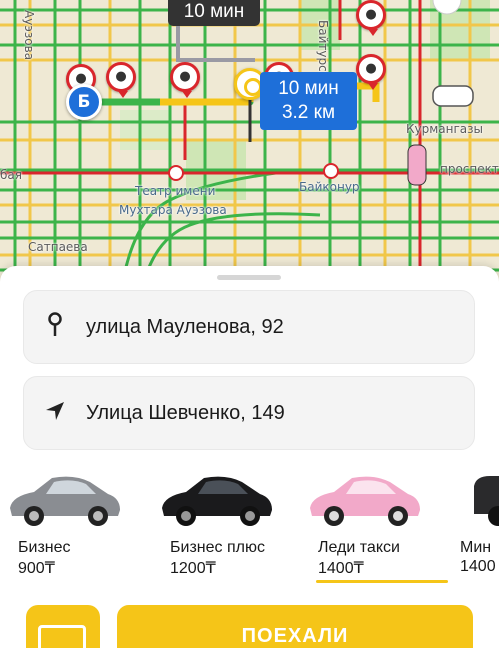 This screenshot has height=648, width=499. I want to click on tariff-price: 1400, so click(478, 566).